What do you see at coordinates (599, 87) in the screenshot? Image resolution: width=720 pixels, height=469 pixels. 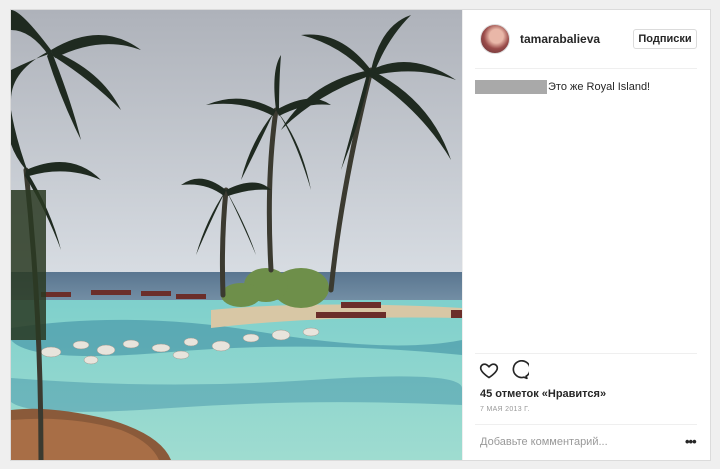 I see `caption-text: Это же Royal Island!` at bounding box center [599, 87].